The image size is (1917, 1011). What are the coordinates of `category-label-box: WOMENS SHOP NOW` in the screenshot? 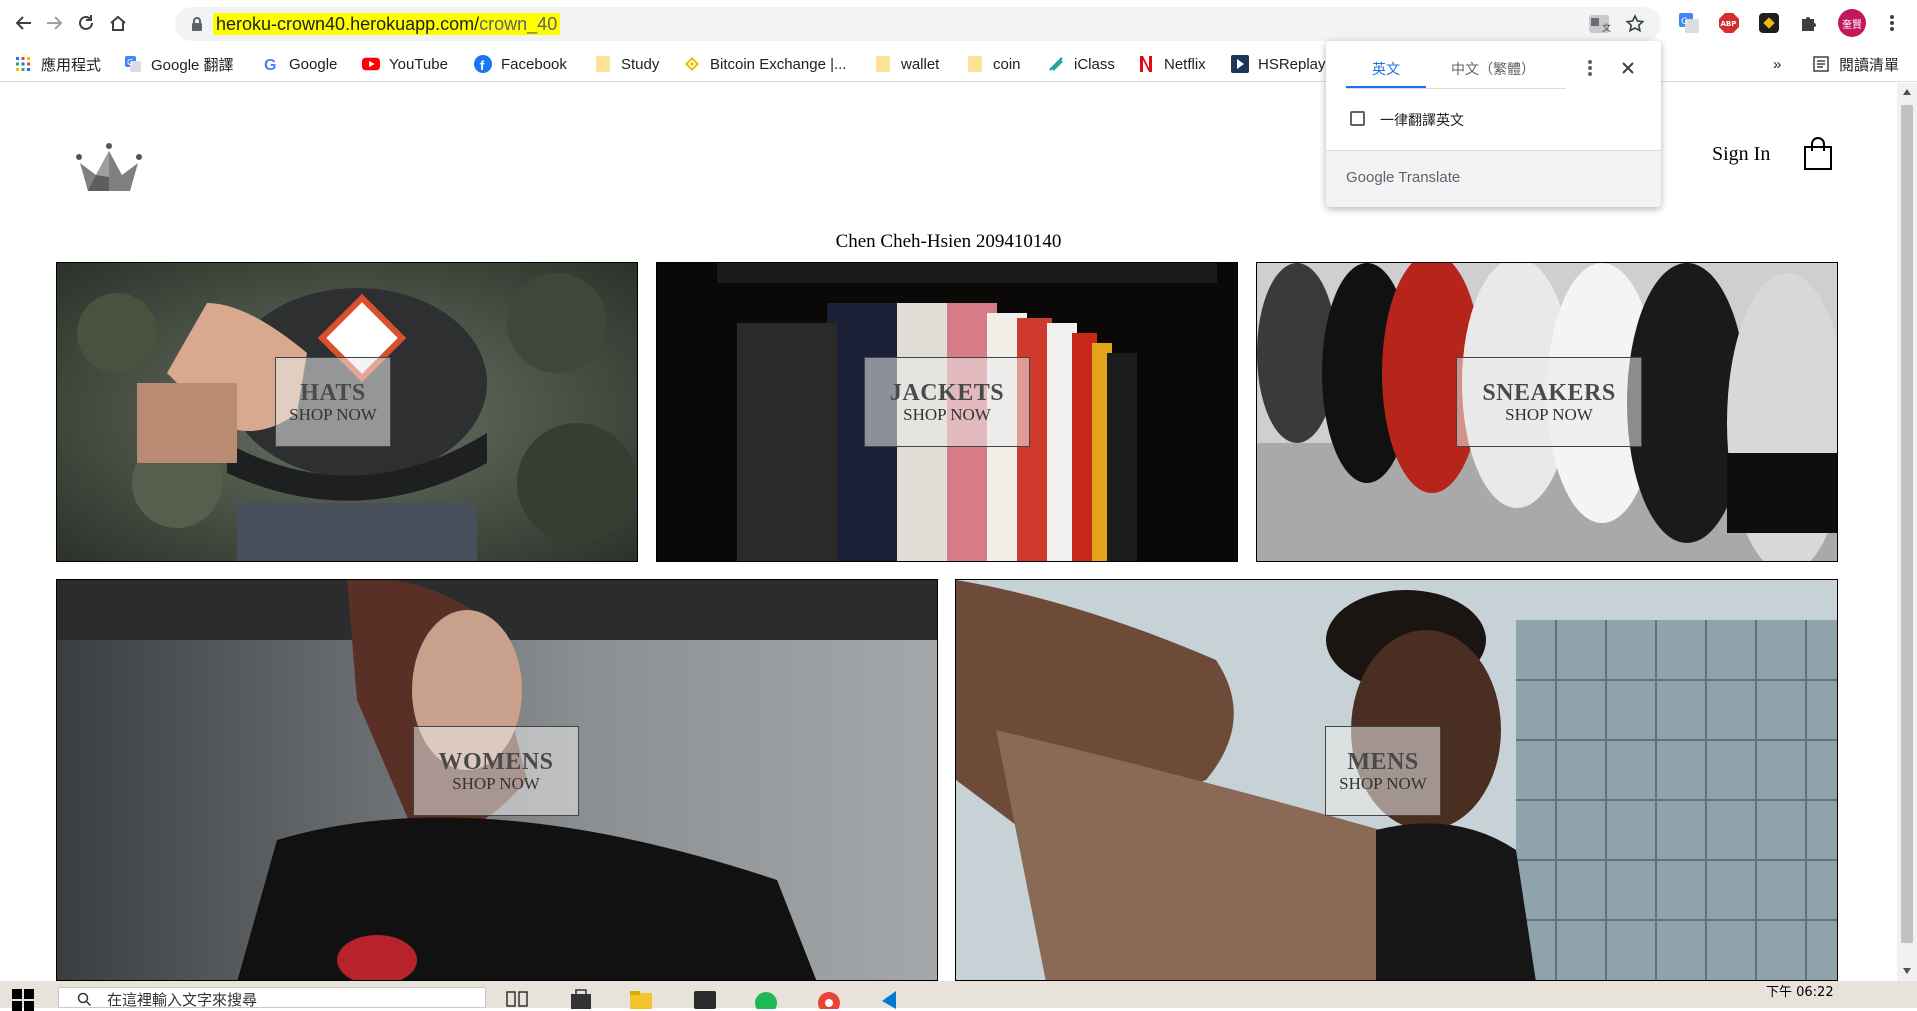 It's located at (496, 771).